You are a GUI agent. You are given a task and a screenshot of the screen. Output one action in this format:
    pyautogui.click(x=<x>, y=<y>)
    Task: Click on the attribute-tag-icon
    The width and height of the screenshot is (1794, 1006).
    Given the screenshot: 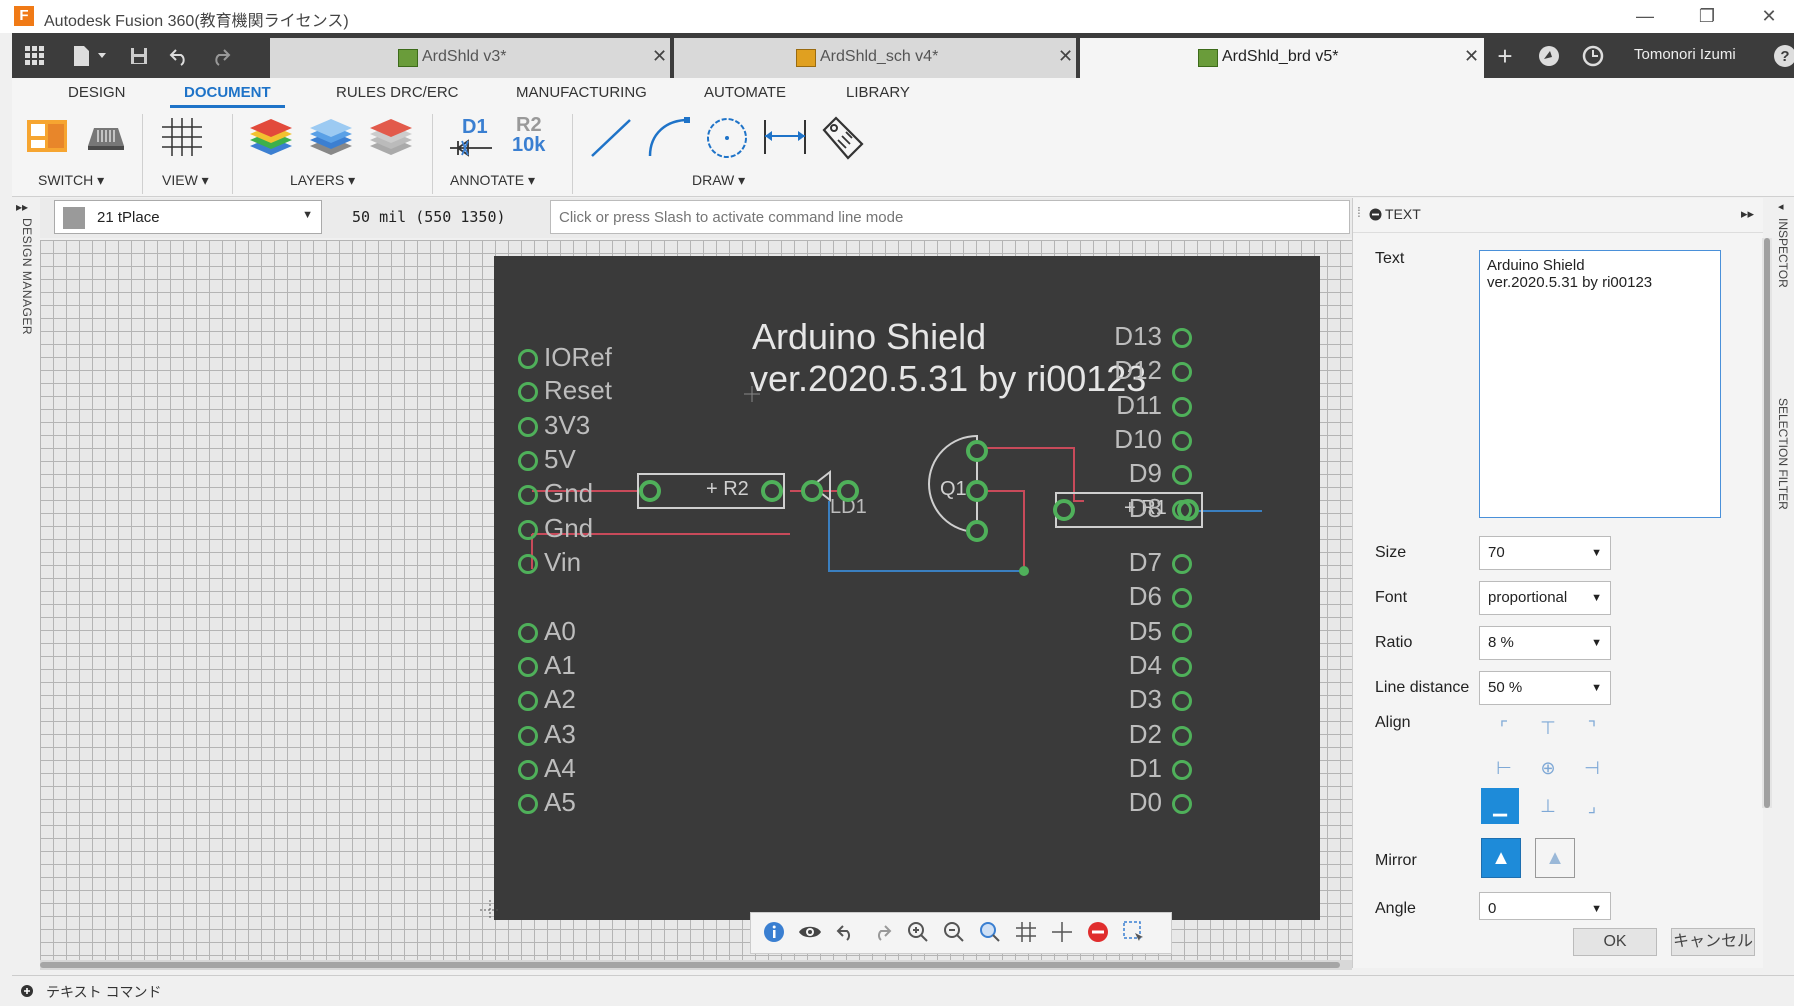 What is the action you would take?
    pyautogui.click(x=843, y=140)
    